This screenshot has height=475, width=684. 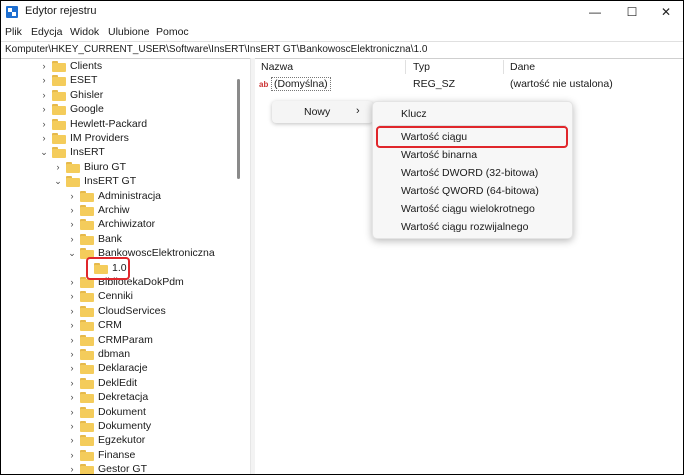 I want to click on tree-item: › Hewlett-Packard, so click(x=121, y=124).